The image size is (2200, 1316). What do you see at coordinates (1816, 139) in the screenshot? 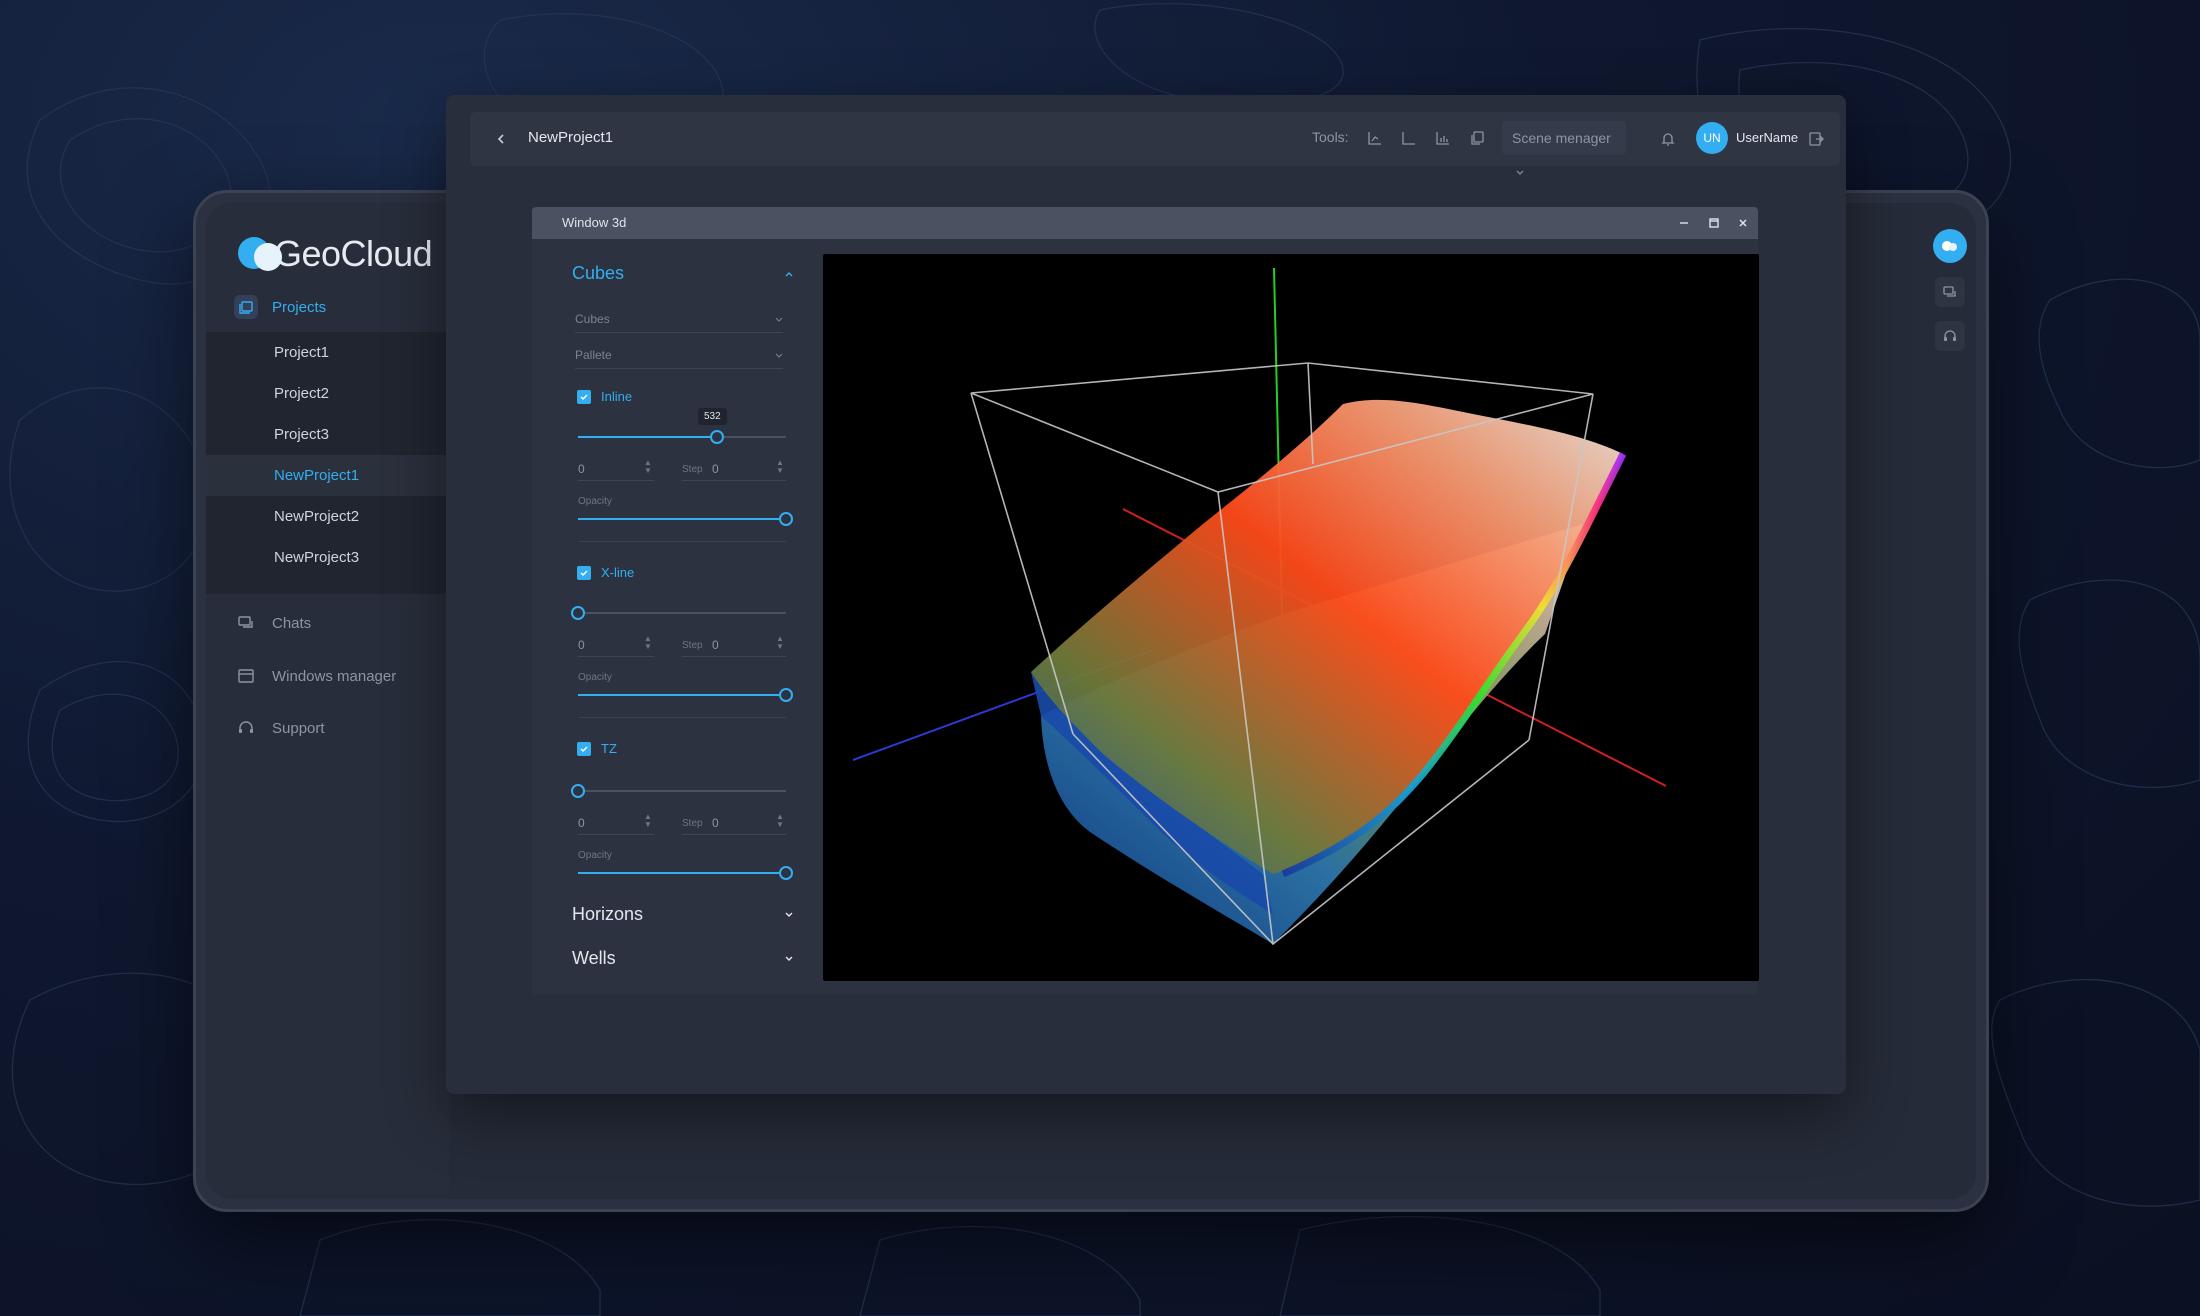
I see `logout-icon` at bounding box center [1816, 139].